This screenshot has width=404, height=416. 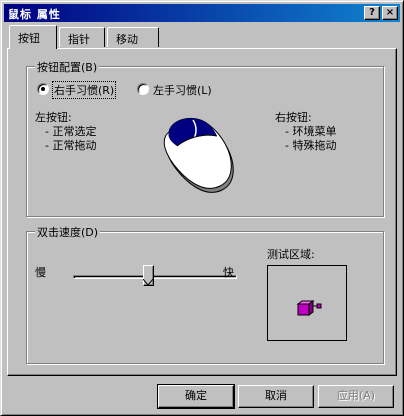 What do you see at coordinates (71, 145) in the screenshot?
I see `left-button-item: - 正常拖动` at bounding box center [71, 145].